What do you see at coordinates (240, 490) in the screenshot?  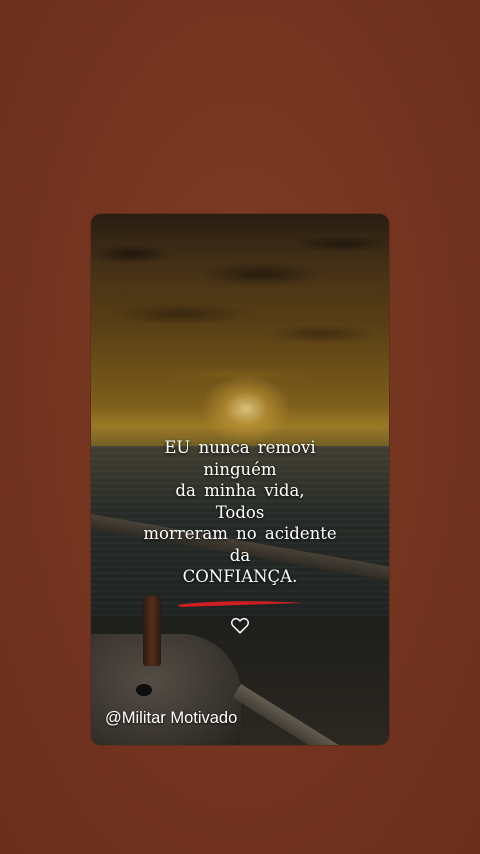 I see `quote-line: da minha vida,` at bounding box center [240, 490].